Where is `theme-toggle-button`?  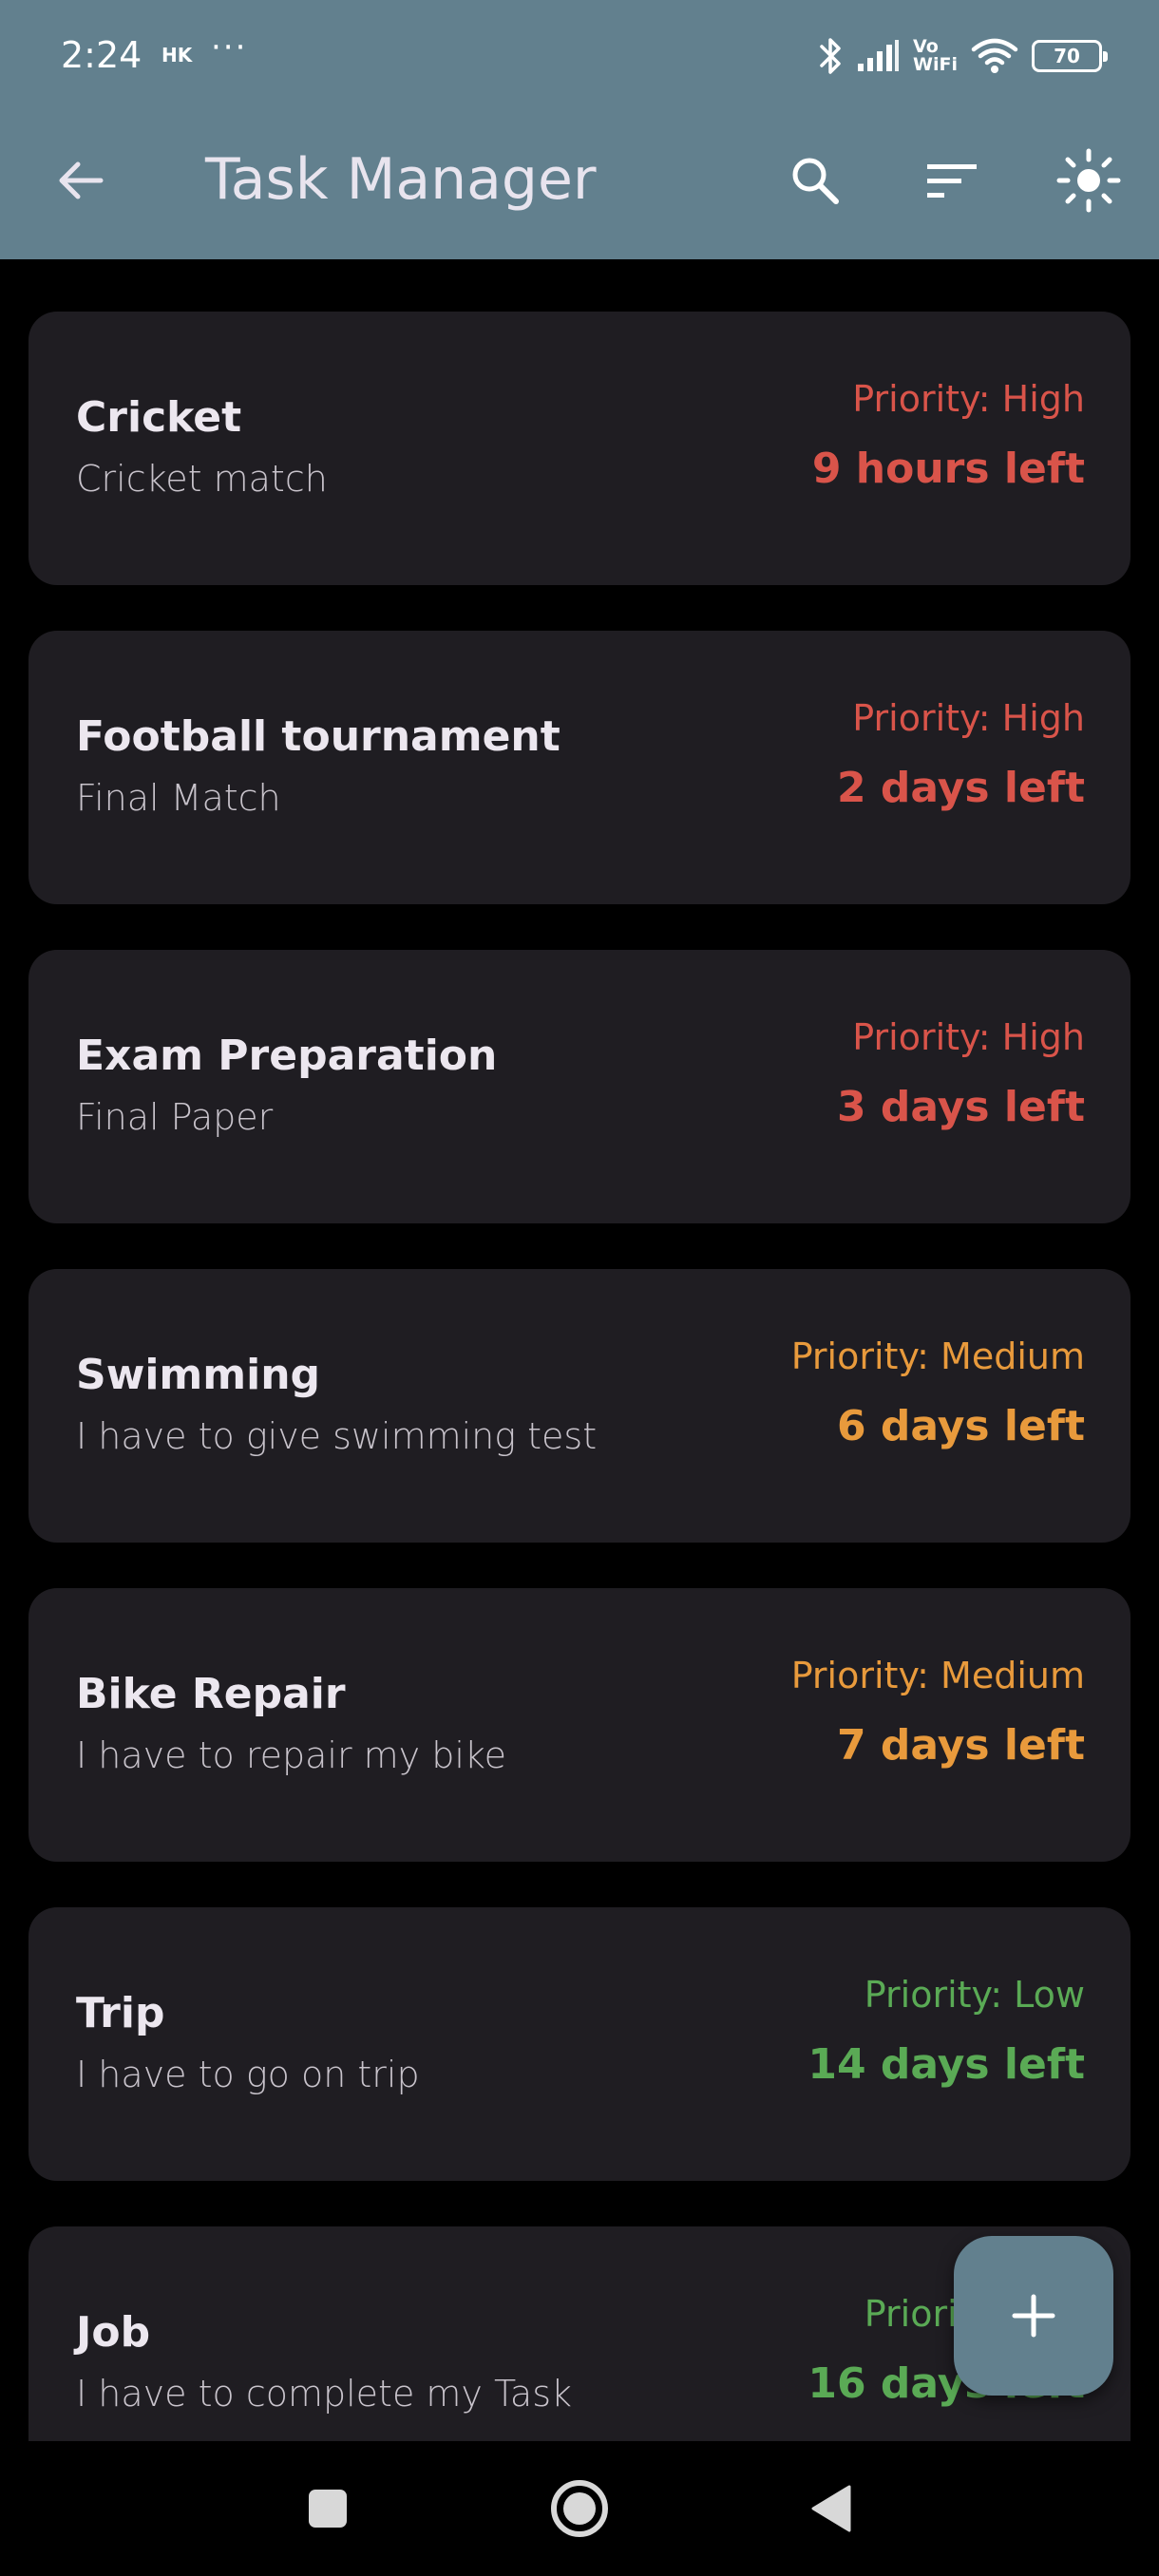
theme-toggle-button is located at coordinates (1089, 180).